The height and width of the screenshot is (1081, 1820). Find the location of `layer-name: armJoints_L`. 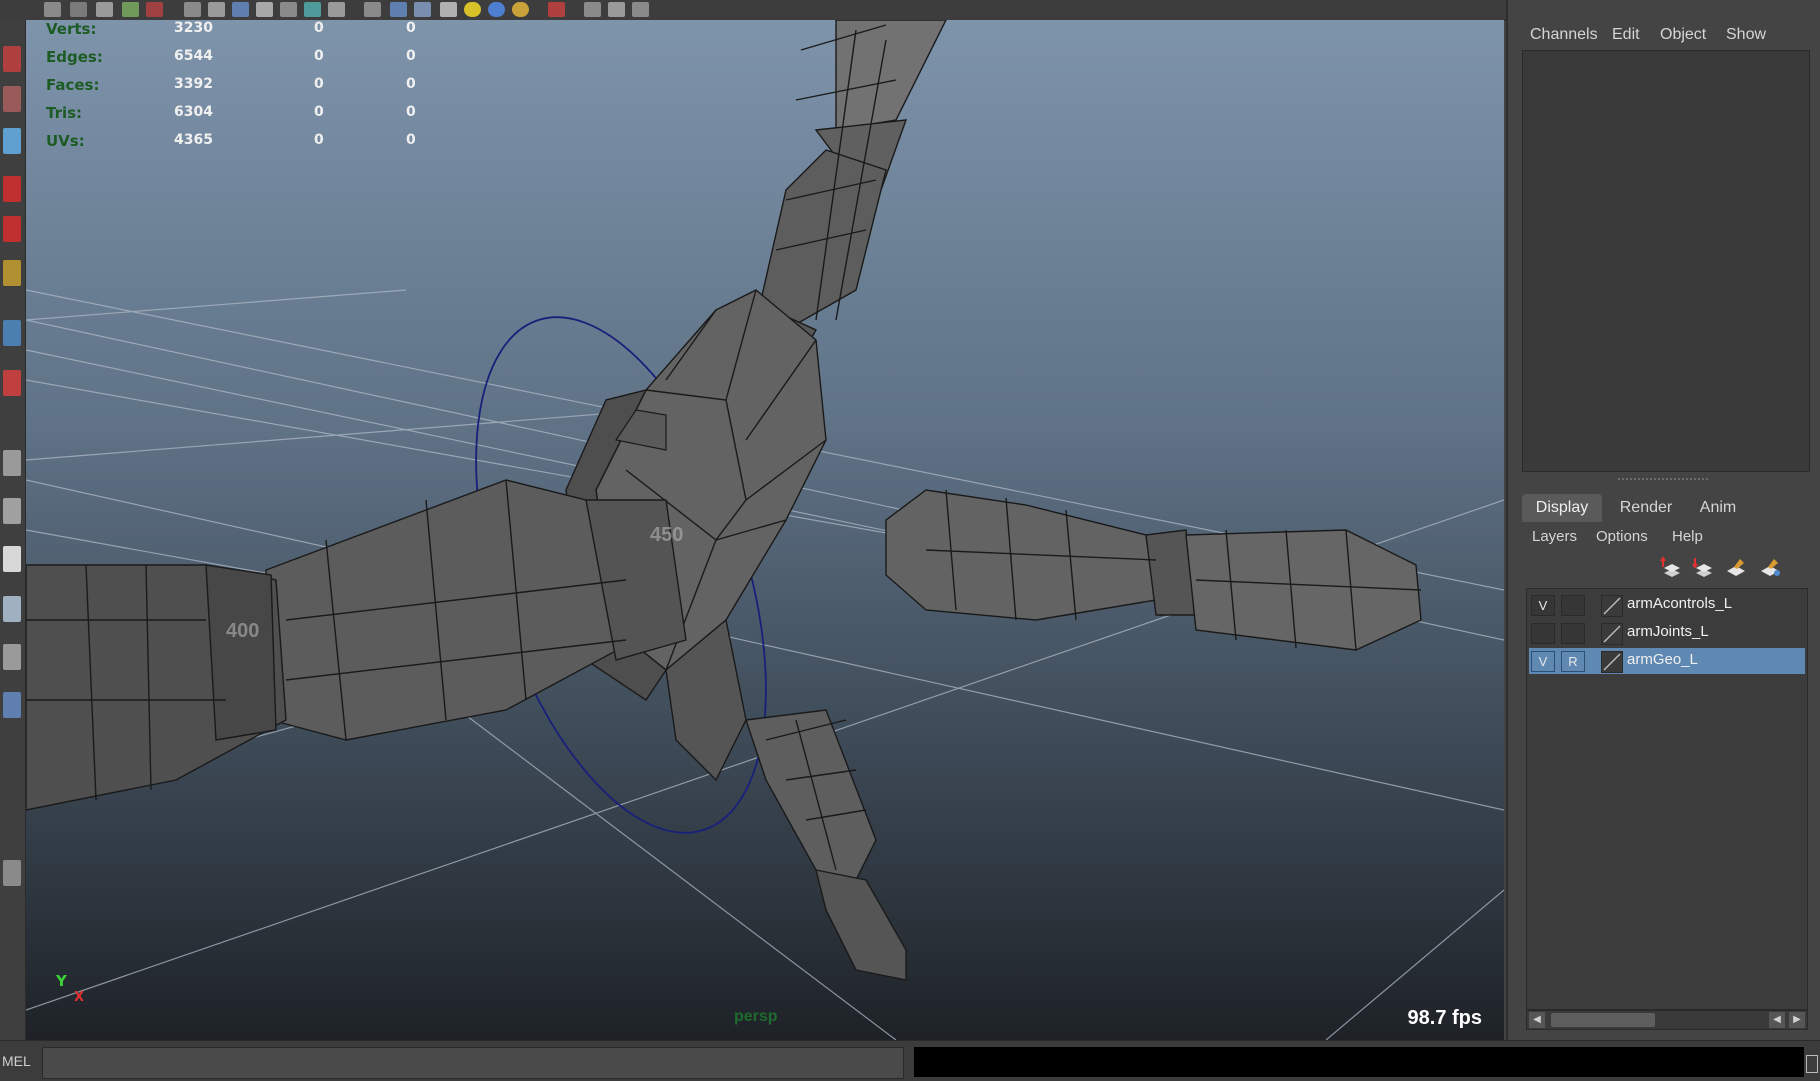

layer-name: armJoints_L is located at coordinates (1668, 631).